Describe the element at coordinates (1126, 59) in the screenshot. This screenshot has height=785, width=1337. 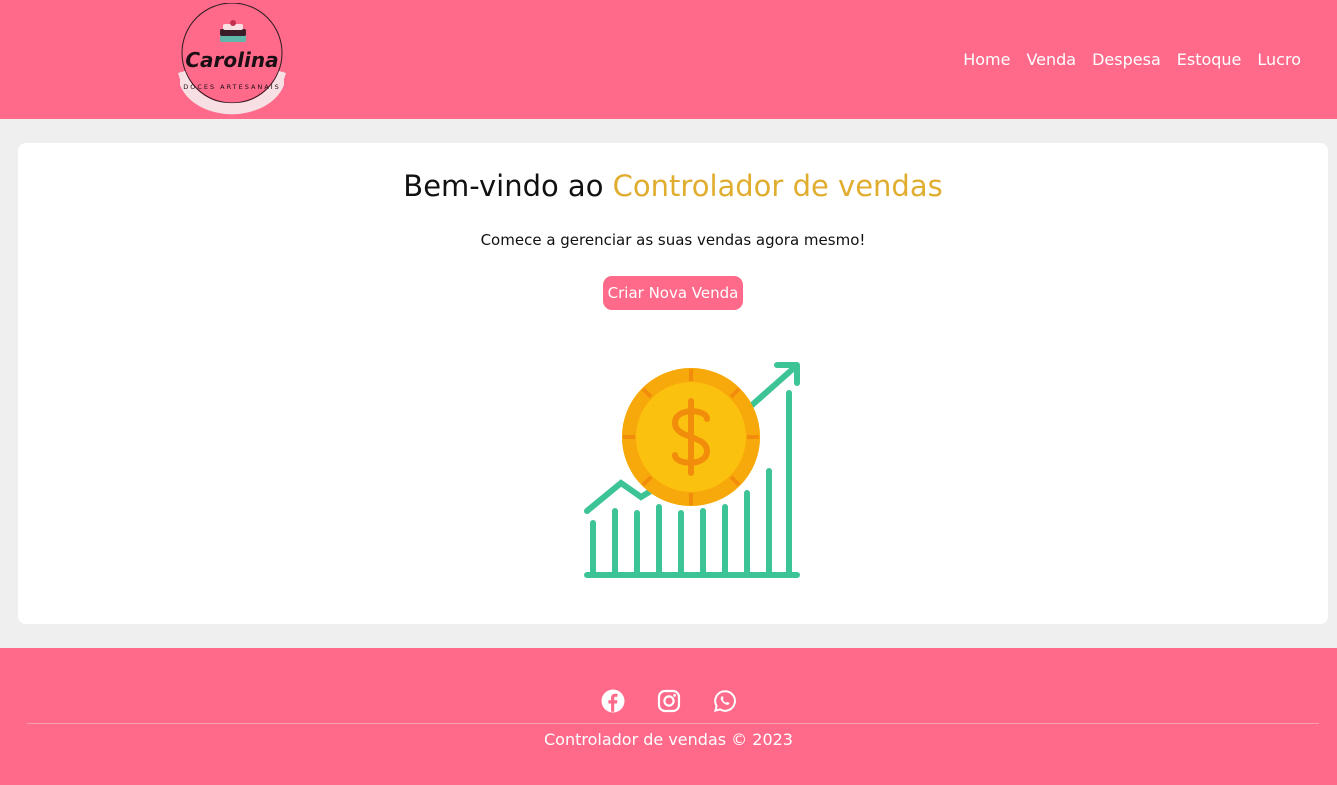
I see `nav-despesa: Despesa` at that location.